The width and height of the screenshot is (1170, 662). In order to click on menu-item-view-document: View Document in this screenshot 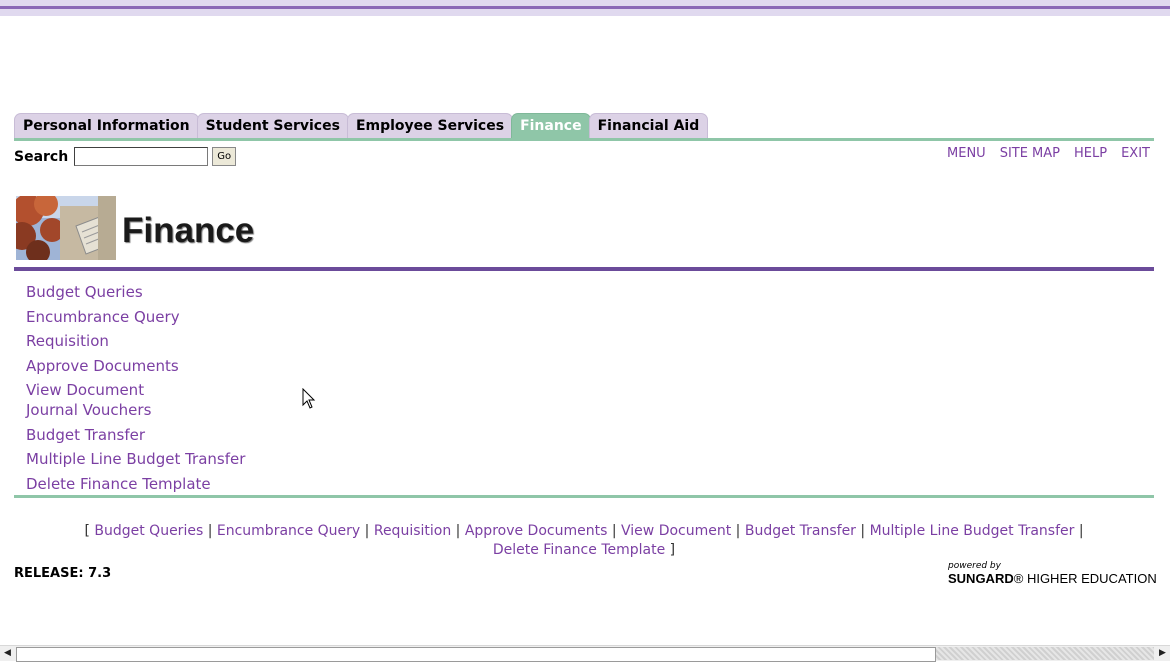, I will do `click(85, 390)`.